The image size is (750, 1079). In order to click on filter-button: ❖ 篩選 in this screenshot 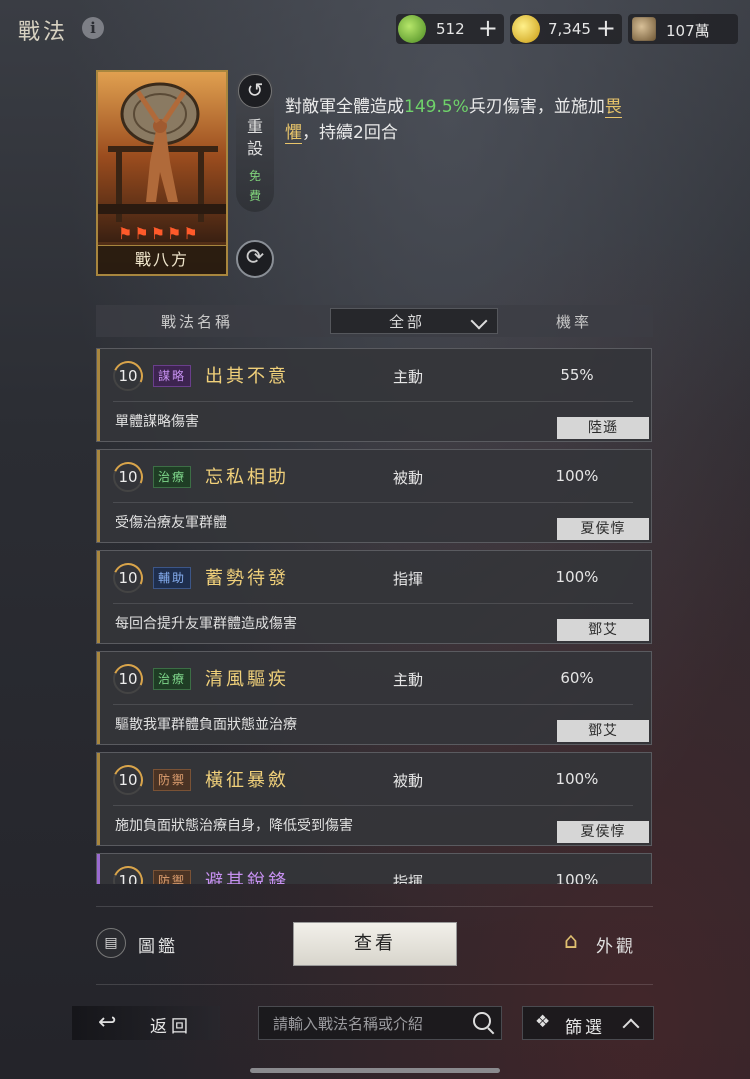, I will do `click(588, 1023)`.